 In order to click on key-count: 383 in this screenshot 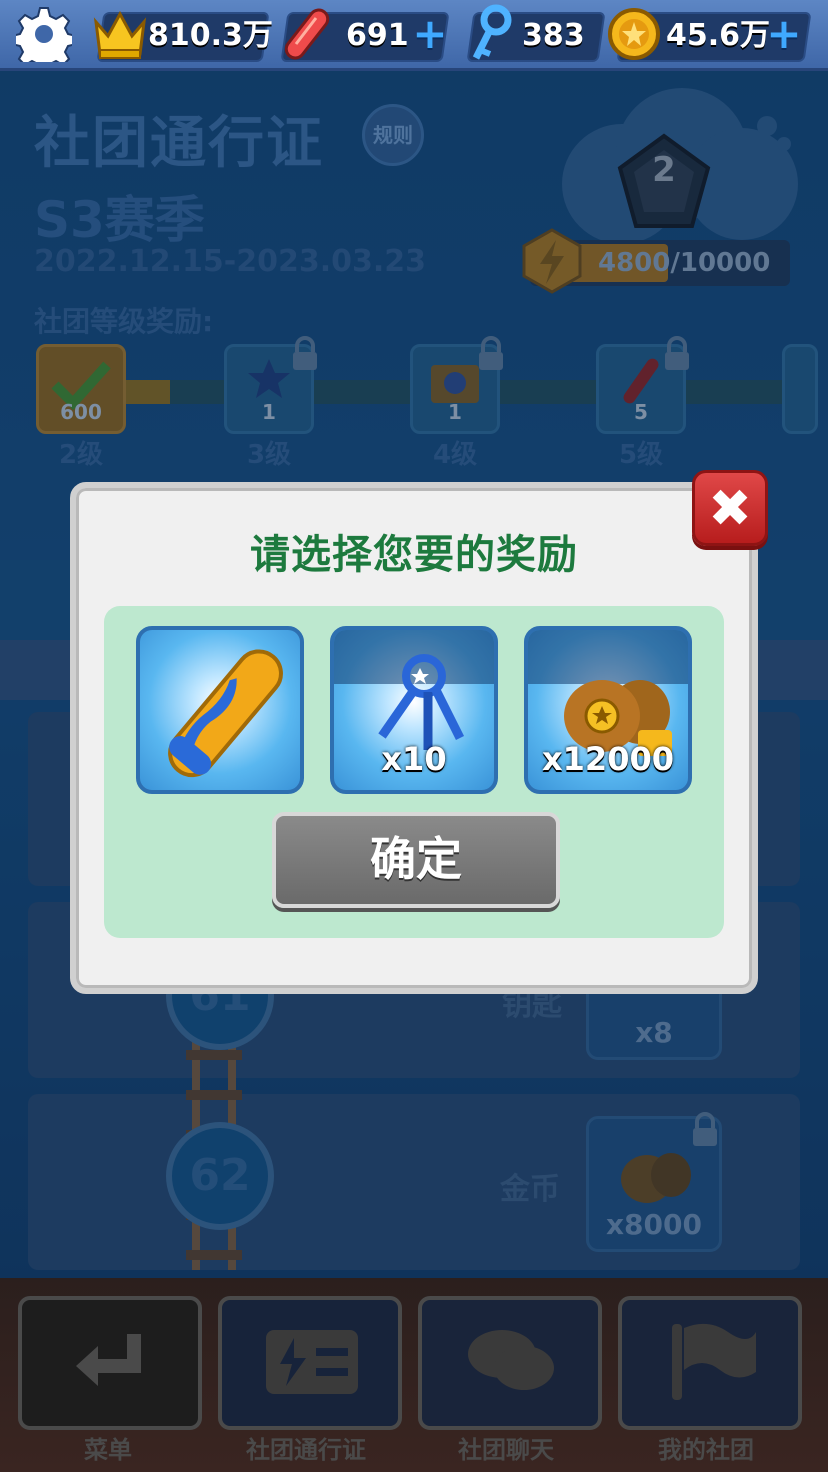, I will do `click(553, 35)`.